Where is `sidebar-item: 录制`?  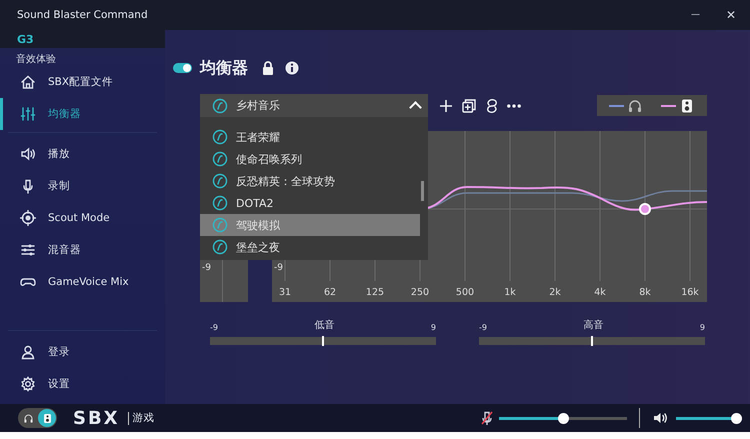
sidebar-item: 录制 is located at coordinates (82, 186).